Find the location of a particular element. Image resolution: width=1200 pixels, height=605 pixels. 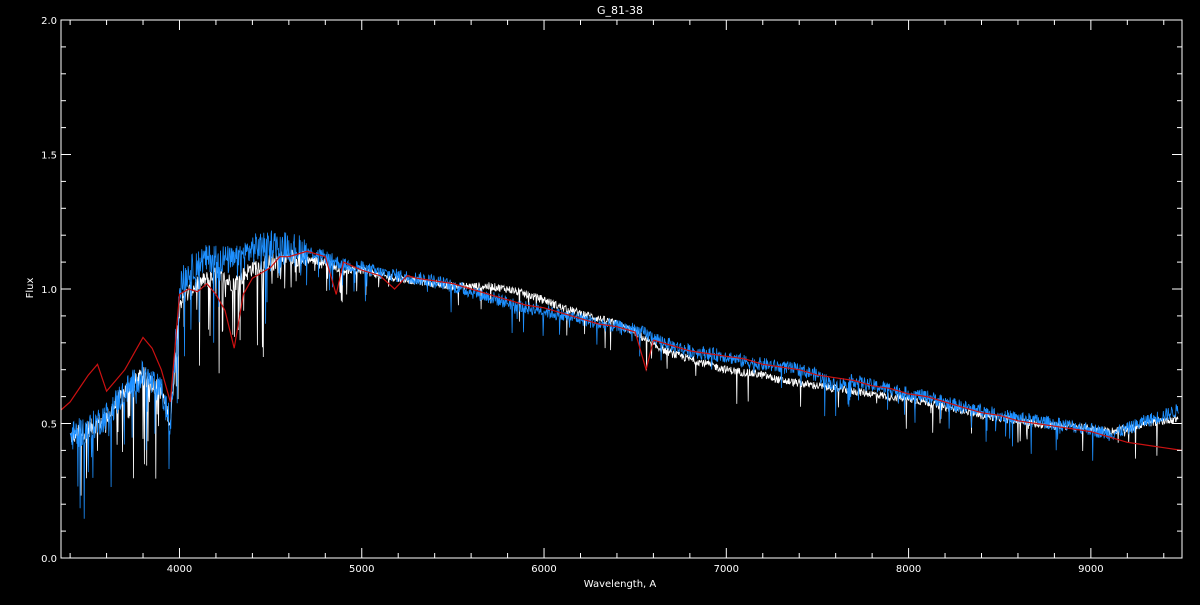

x-tick-label: 7000 is located at coordinates (726, 569).